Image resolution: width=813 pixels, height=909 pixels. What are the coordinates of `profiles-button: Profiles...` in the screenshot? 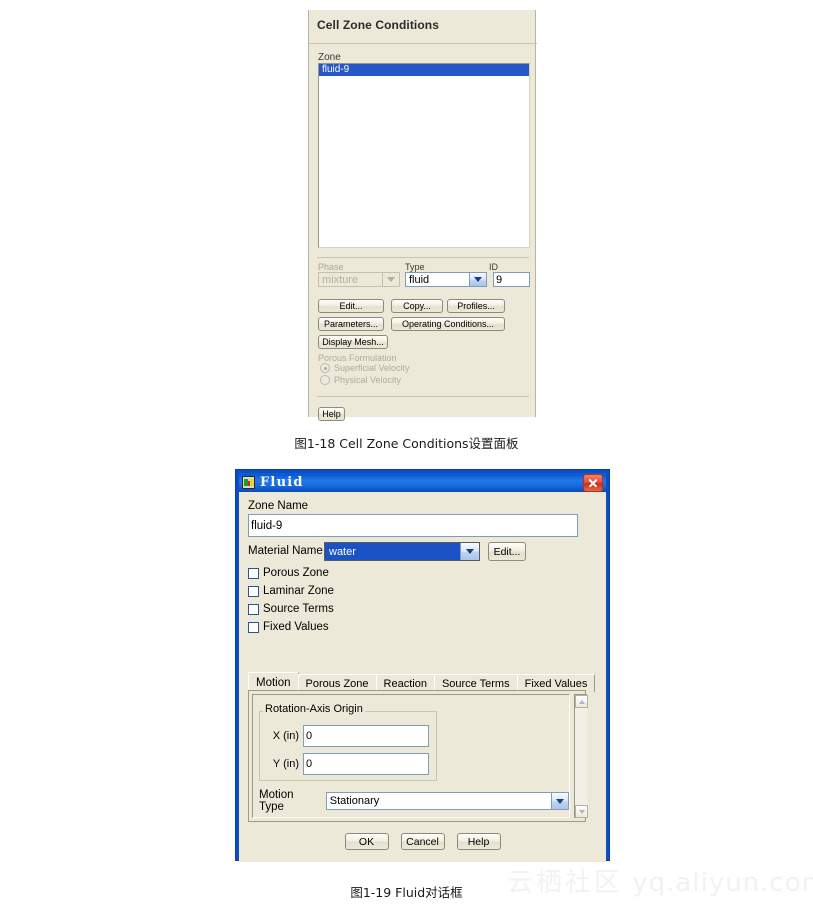 It's located at (476, 306).